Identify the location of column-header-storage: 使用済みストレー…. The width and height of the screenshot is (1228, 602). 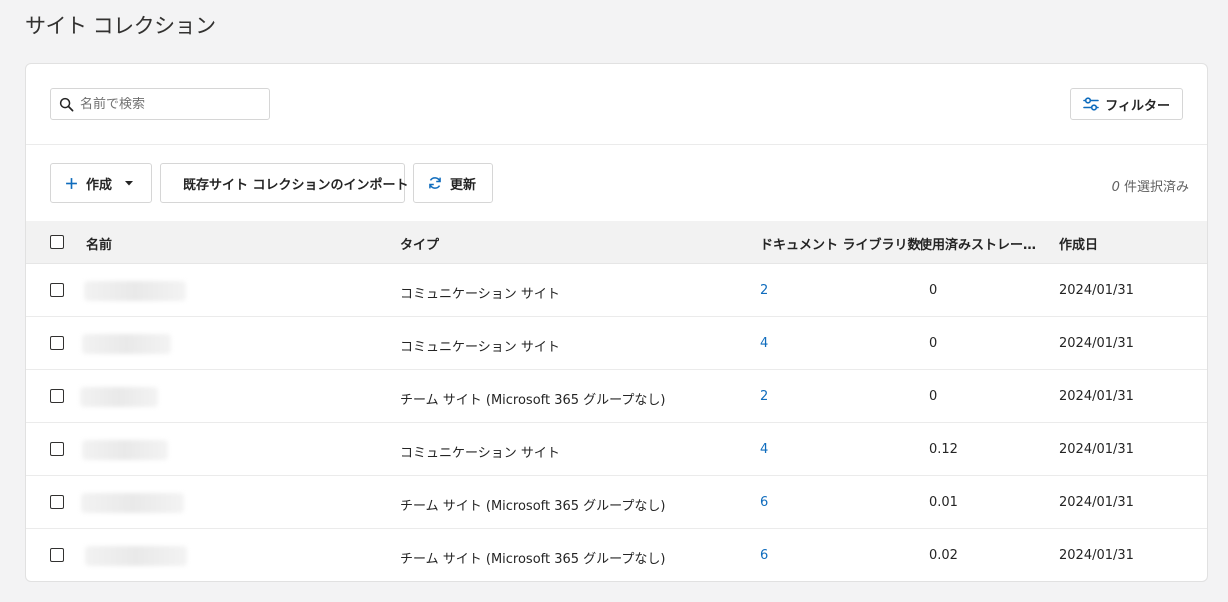
(978, 243).